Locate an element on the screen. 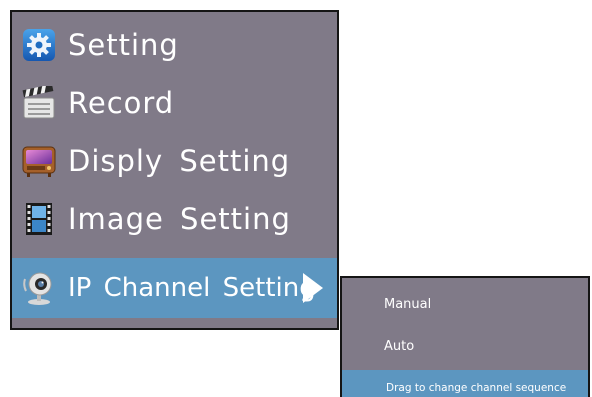 The height and width of the screenshot is (397, 592). menu-item-ip-channel-setting: IP Channel Setting is located at coordinates (174, 288).